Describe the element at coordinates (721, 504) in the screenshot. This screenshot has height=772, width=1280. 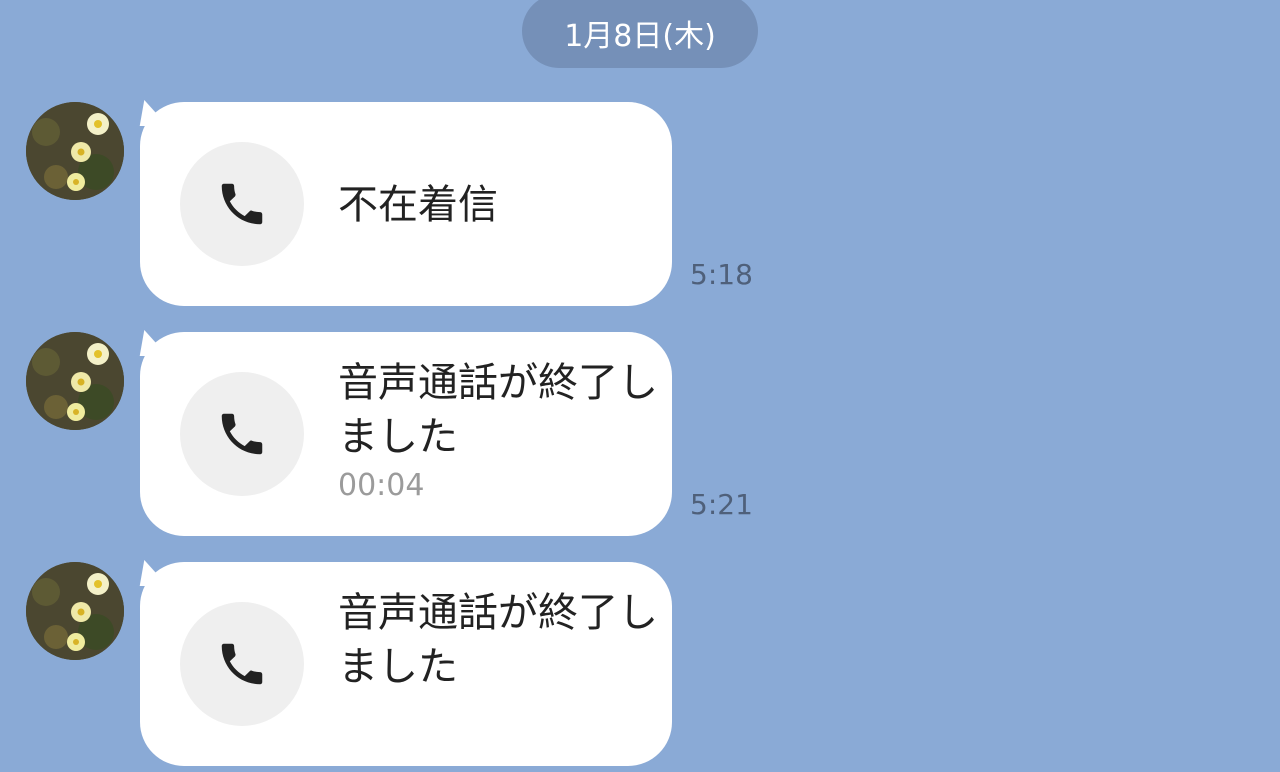
I see `message-timestamp: 5:21` at that location.